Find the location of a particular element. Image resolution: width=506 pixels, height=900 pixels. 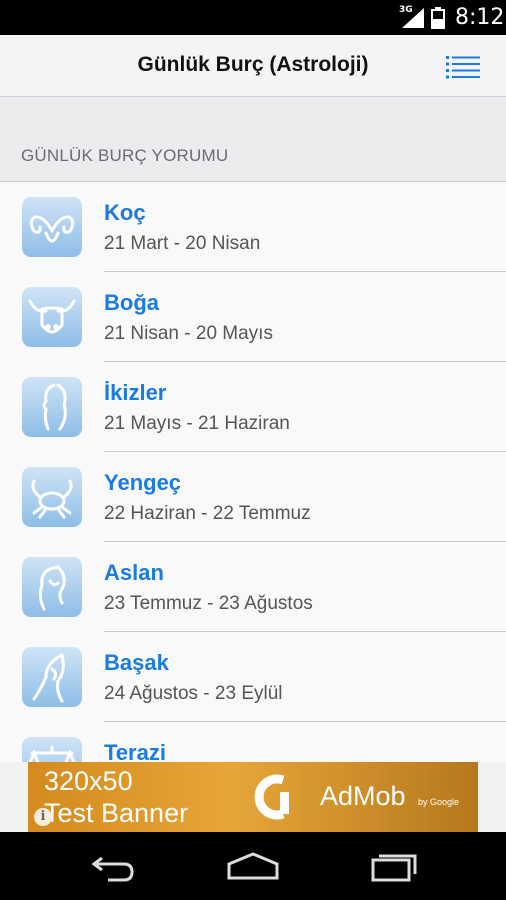

home-icon is located at coordinates (253, 866).